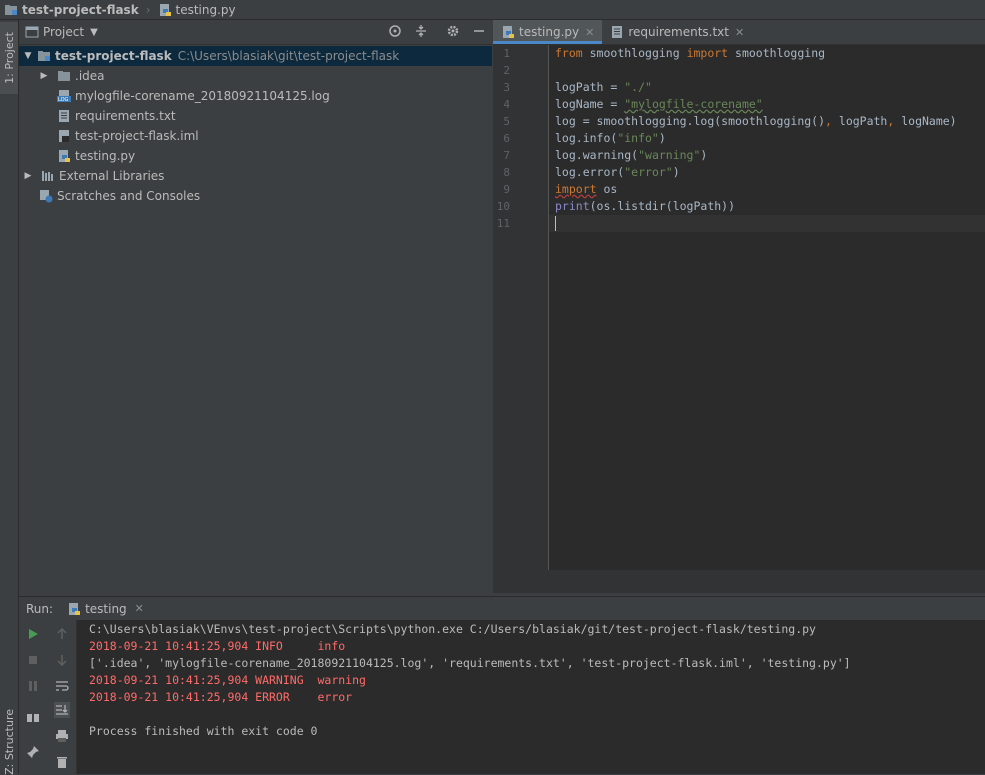 The width and height of the screenshot is (985, 775). What do you see at coordinates (631, 155) in the screenshot?
I see `code-line-7: log.warning("warning")` at bounding box center [631, 155].